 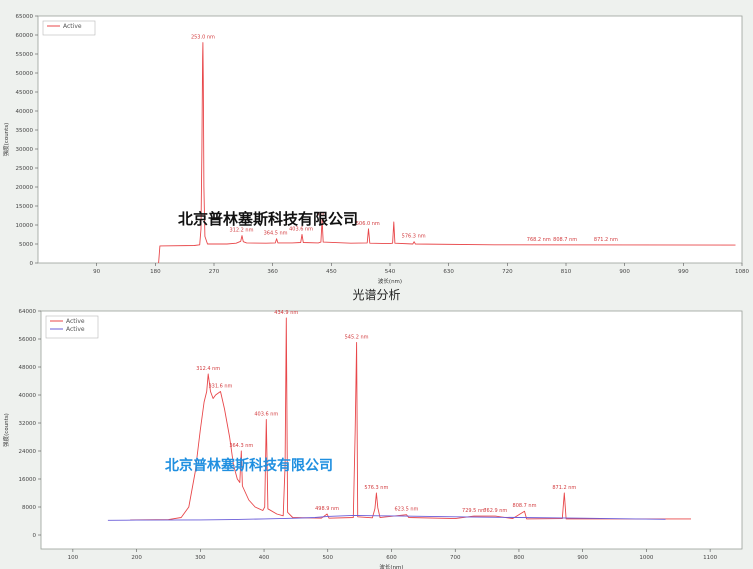 What do you see at coordinates (214, 272) in the screenshot?
I see `x-tick-label: 270` at bounding box center [214, 272].